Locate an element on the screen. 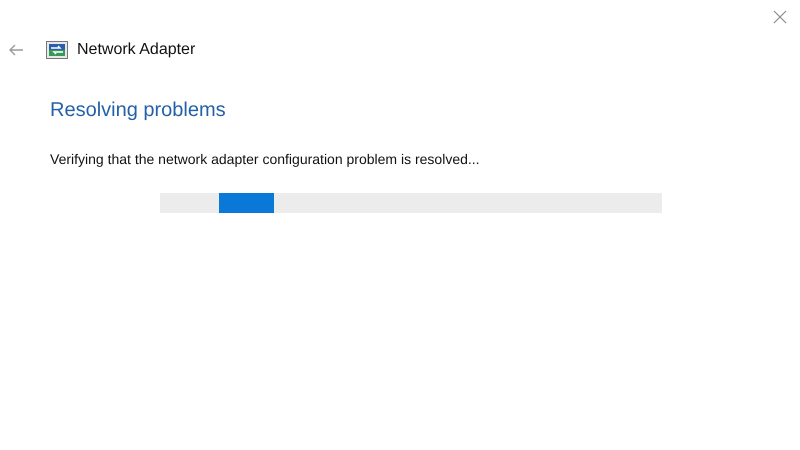  window-title: Network Adapter is located at coordinates (136, 50).